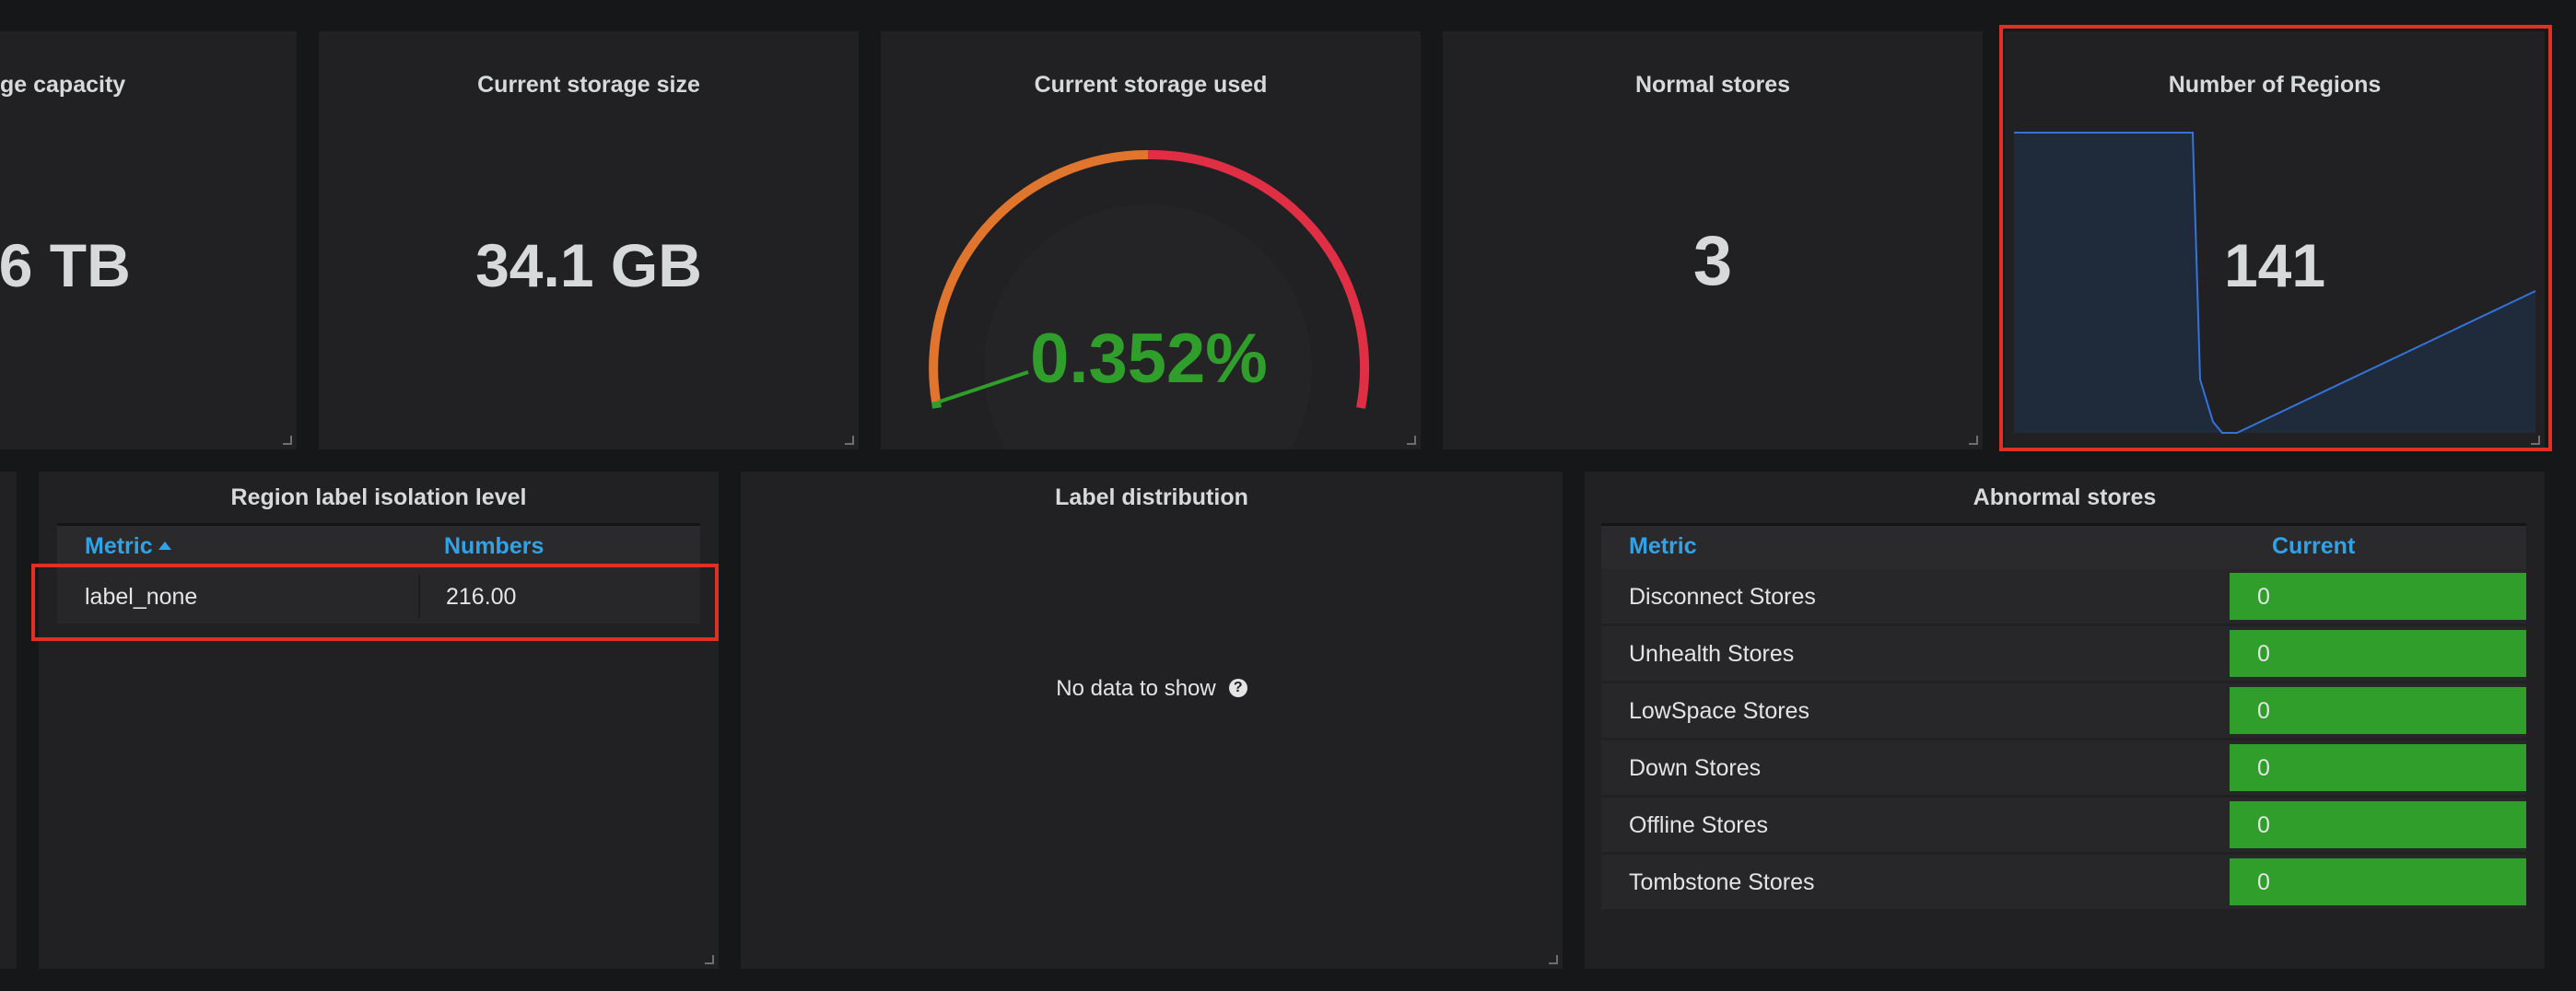  I want to click on panel-title: Label distribution, so click(1151, 497).